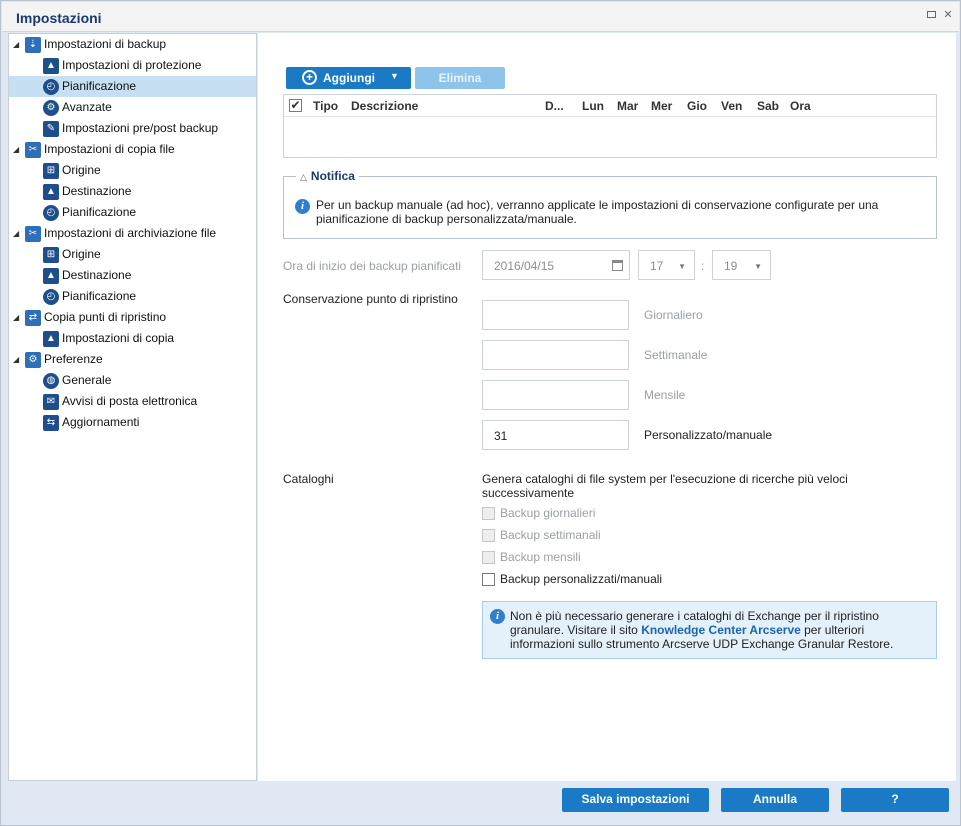 The width and height of the screenshot is (961, 826). What do you see at coordinates (51, 129) in the screenshot?
I see `wrench-icon: ✎` at bounding box center [51, 129].